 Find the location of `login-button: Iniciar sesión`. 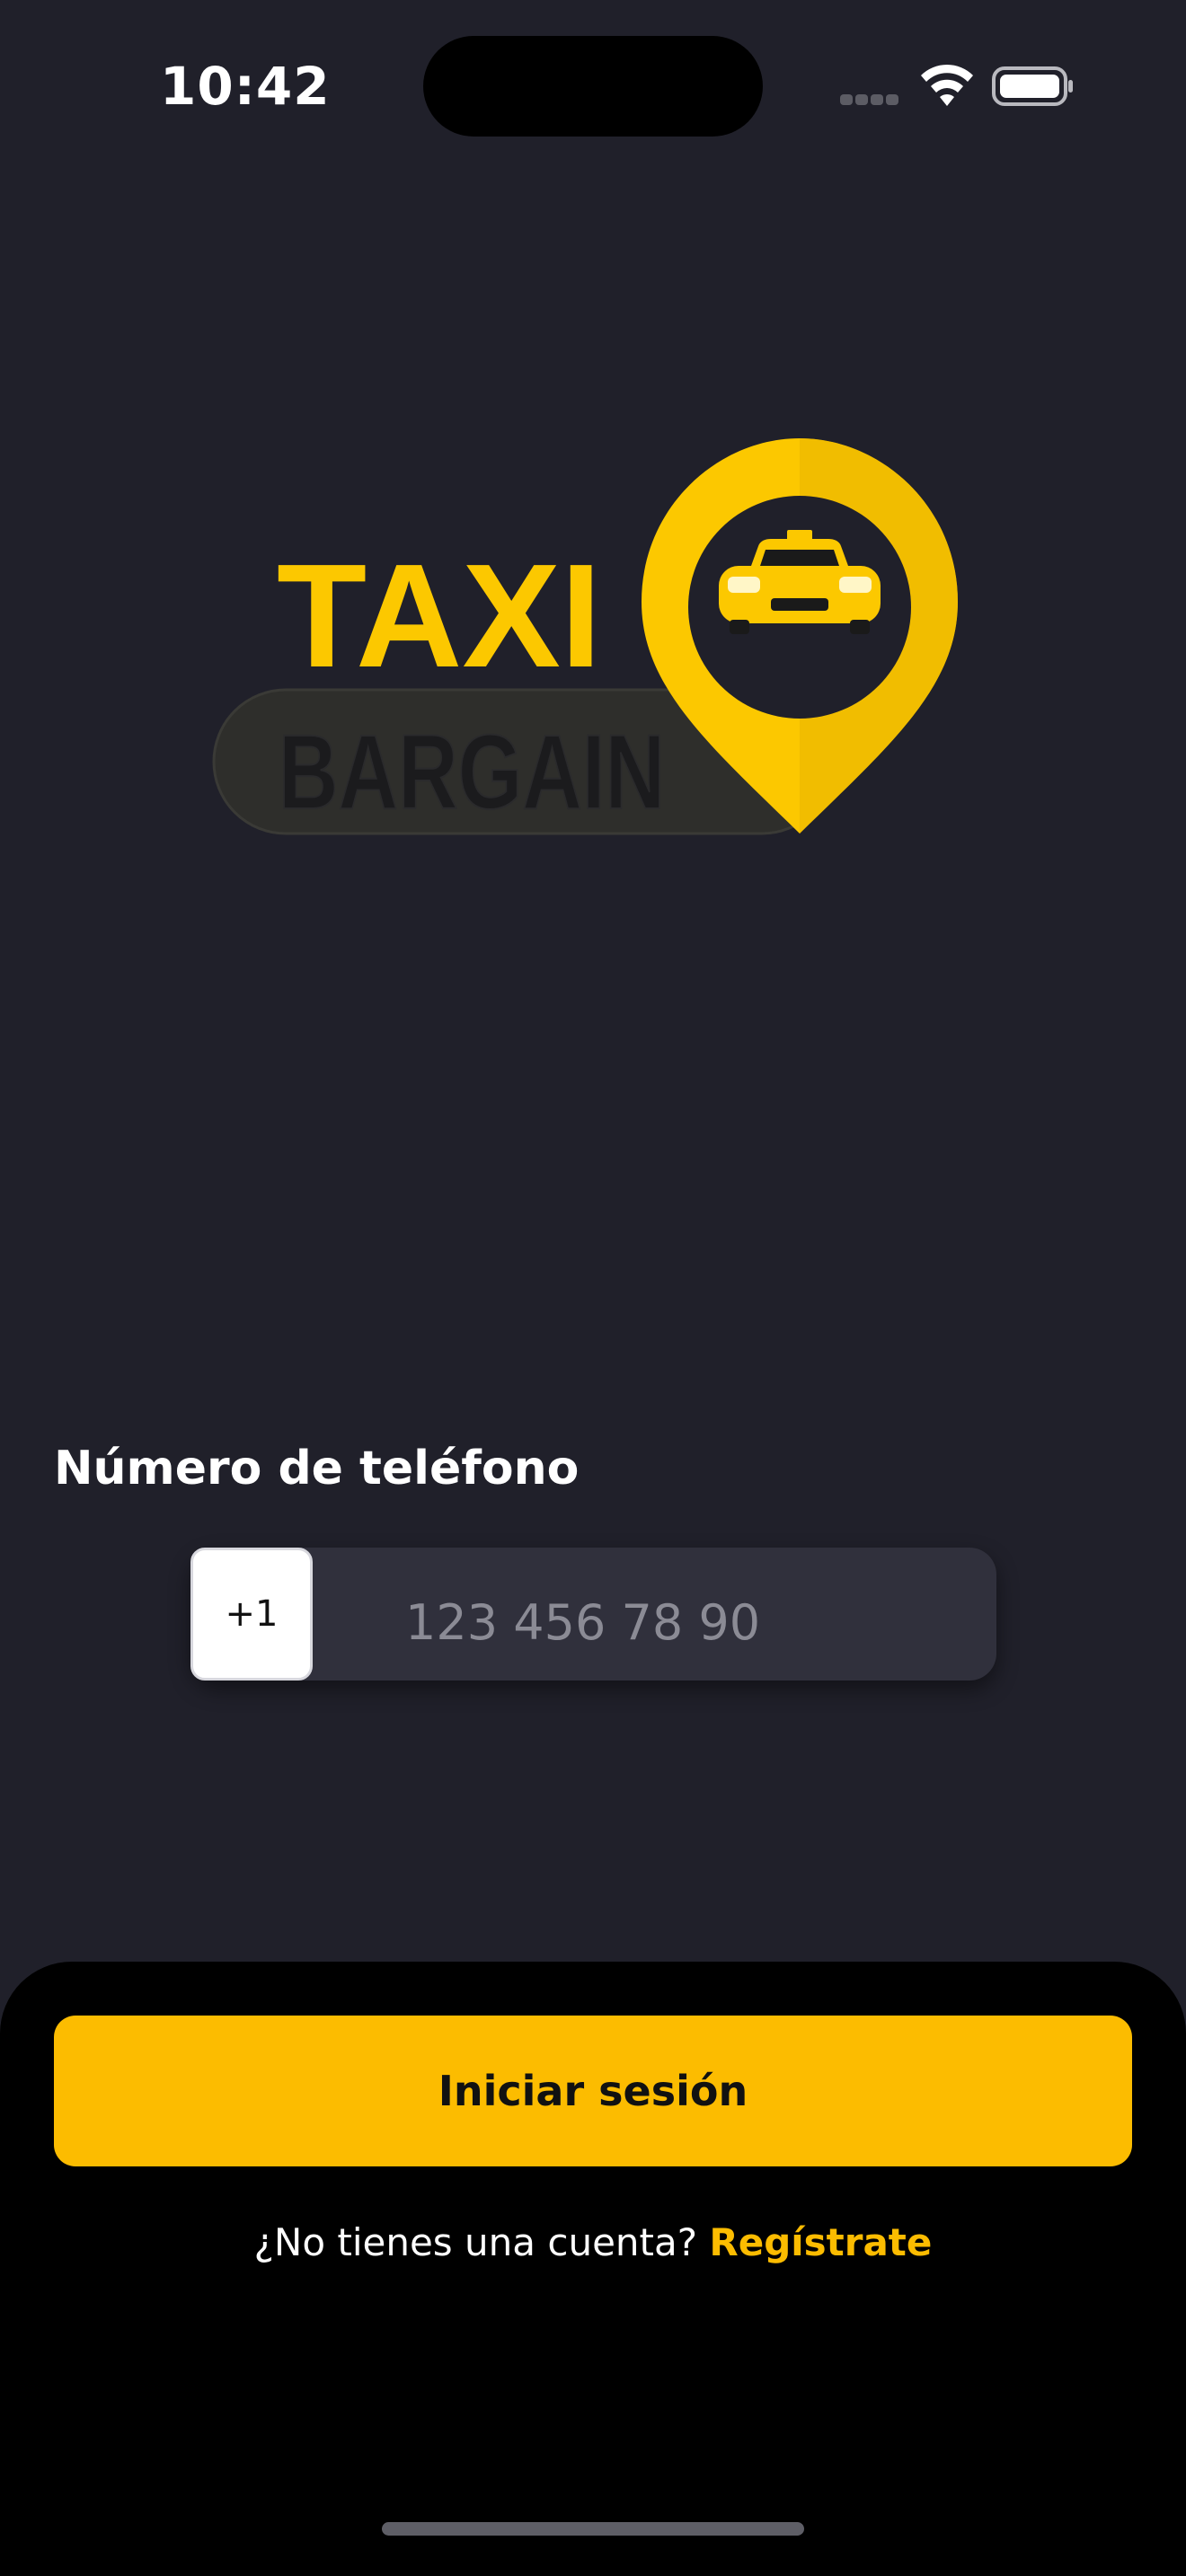

login-button: Iniciar sesión is located at coordinates (593, 2091).